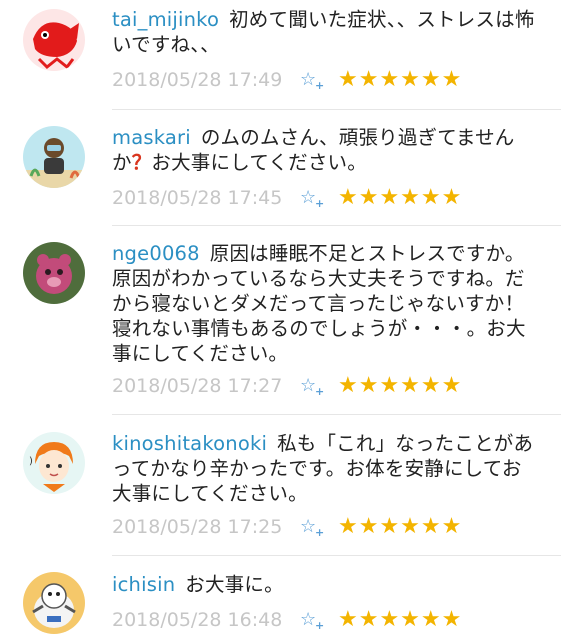 The height and width of the screenshot is (640, 561). Describe the element at coordinates (259, 162) in the screenshot. I see `comment-body: お大事にしてください。` at that location.